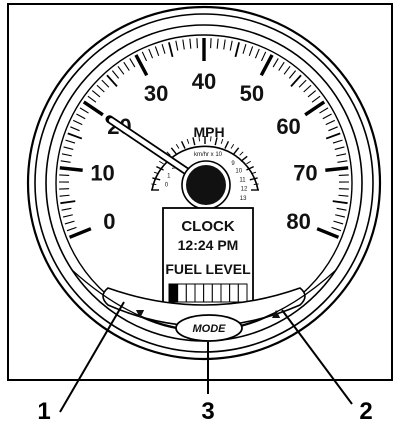 The image size is (400, 426). I want to click on speed-label: 0, so click(109, 221).